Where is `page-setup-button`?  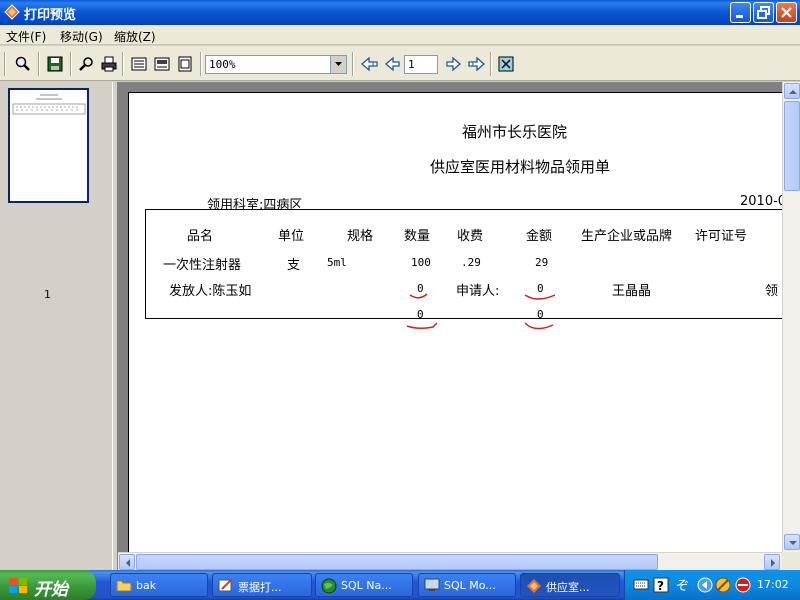
page-setup-button is located at coordinates (162, 64).